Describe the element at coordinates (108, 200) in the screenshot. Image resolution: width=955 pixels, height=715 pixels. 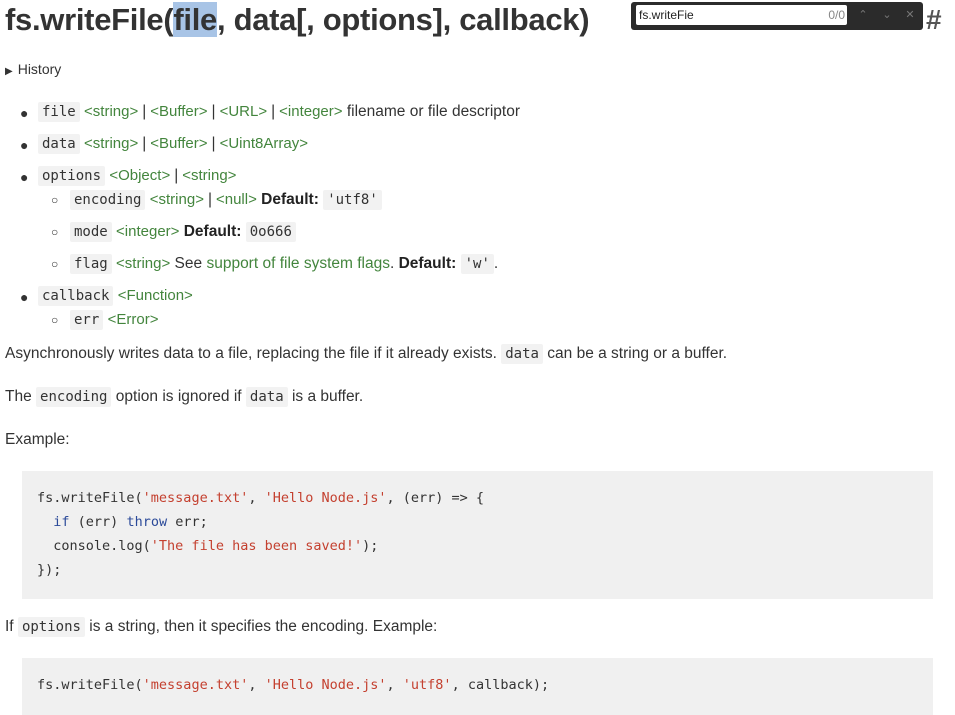
I see `param-name: encoding` at that location.